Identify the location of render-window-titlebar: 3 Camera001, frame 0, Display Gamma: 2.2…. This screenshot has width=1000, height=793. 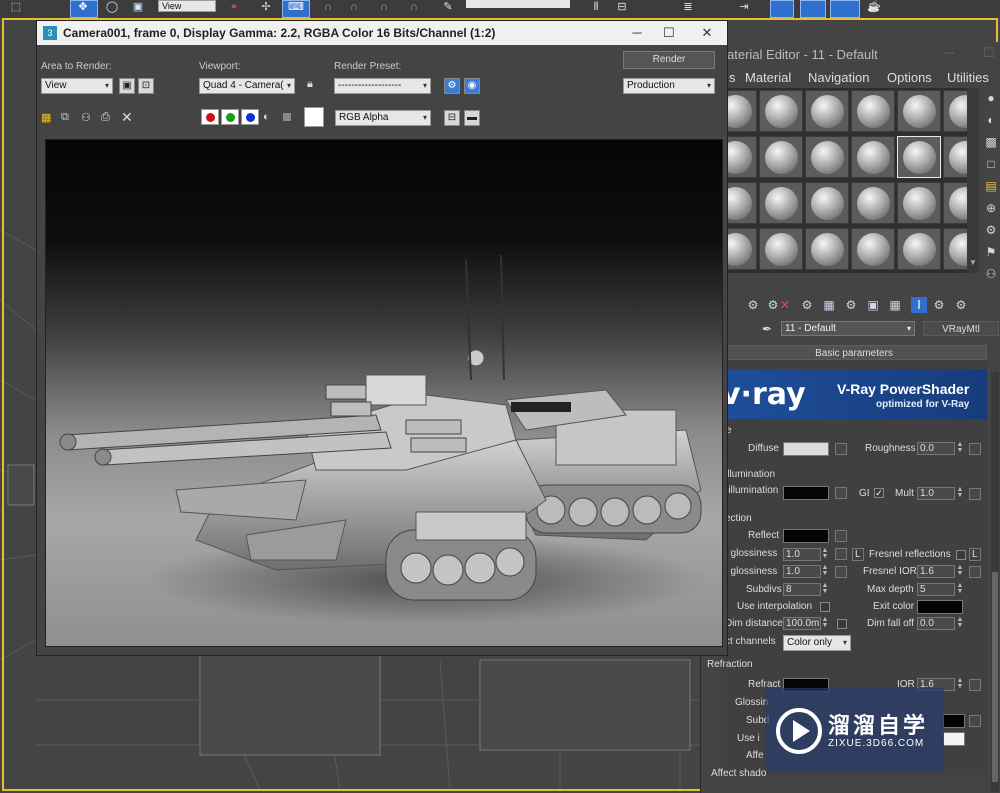
(382, 33).